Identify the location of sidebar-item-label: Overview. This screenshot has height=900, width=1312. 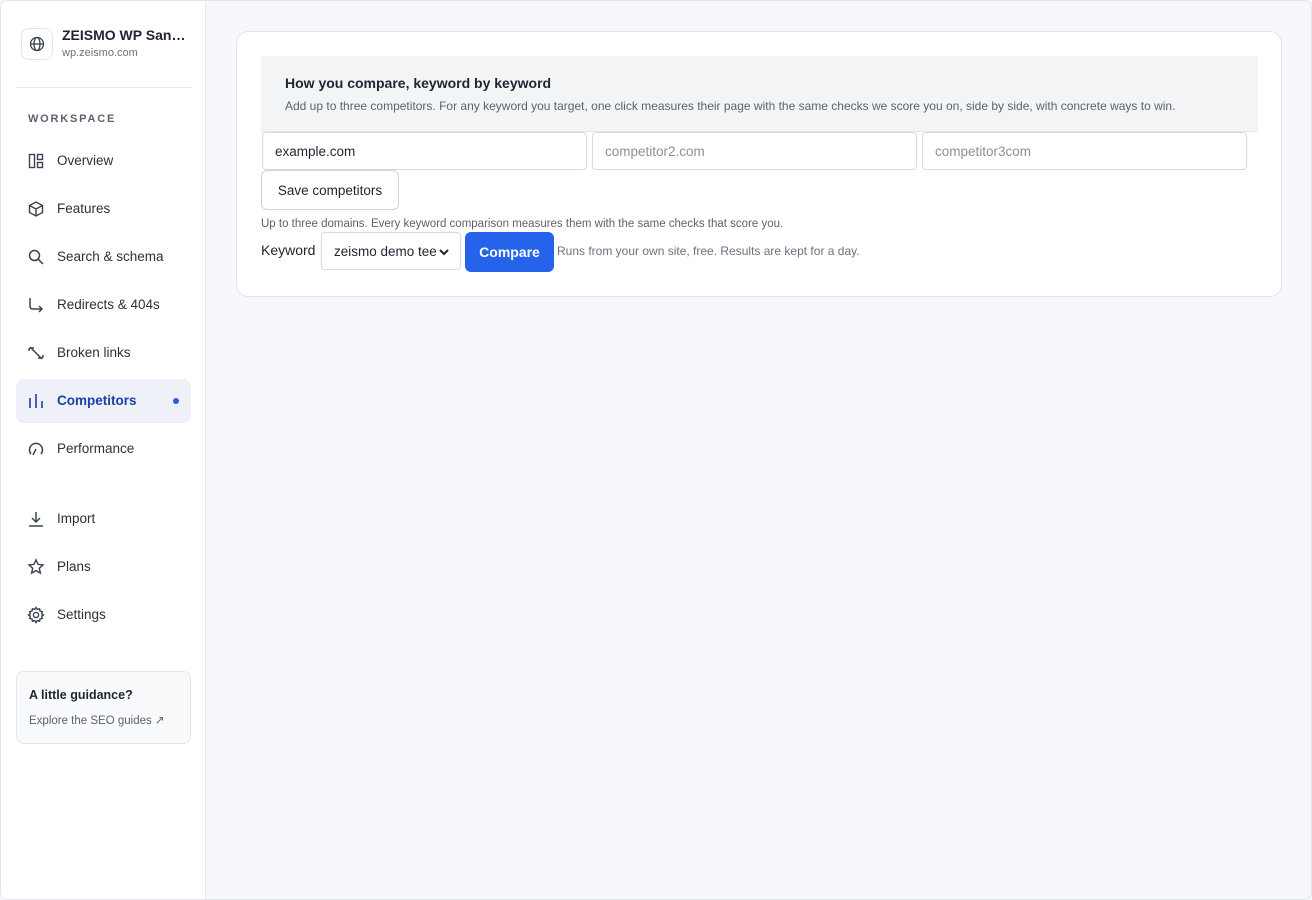
(85, 160).